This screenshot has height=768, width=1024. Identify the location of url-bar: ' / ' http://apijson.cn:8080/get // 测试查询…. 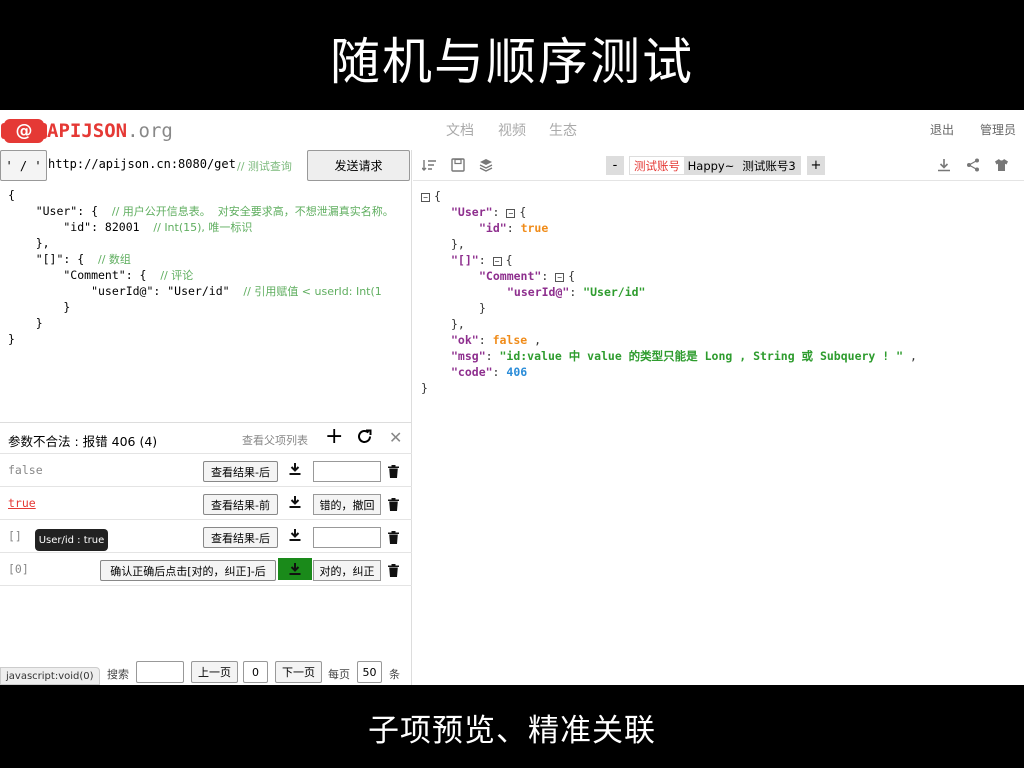
(206, 166).